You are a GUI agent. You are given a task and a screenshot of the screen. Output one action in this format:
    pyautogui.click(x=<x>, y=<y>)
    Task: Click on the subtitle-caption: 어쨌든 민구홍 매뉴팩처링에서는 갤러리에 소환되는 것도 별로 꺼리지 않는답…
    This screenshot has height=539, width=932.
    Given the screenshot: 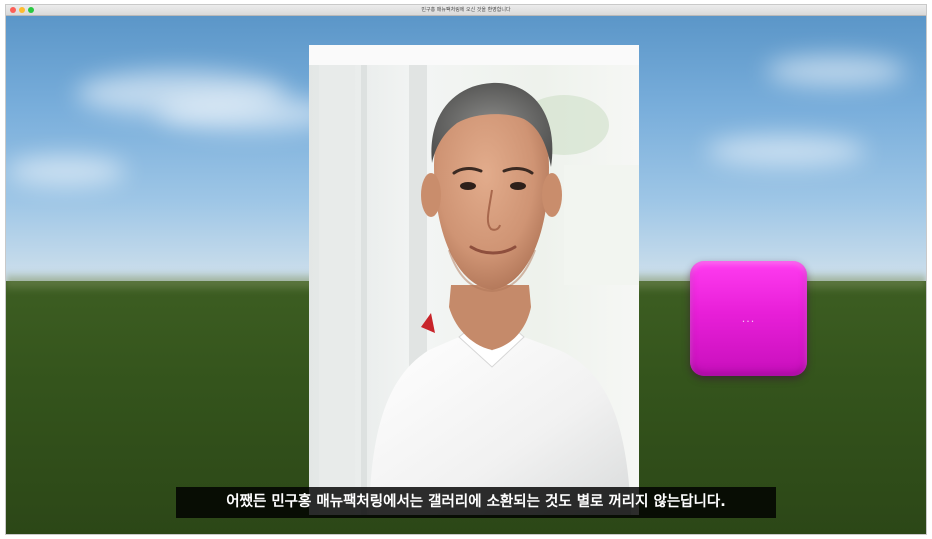 What is the action you would take?
    pyautogui.click(x=476, y=502)
    